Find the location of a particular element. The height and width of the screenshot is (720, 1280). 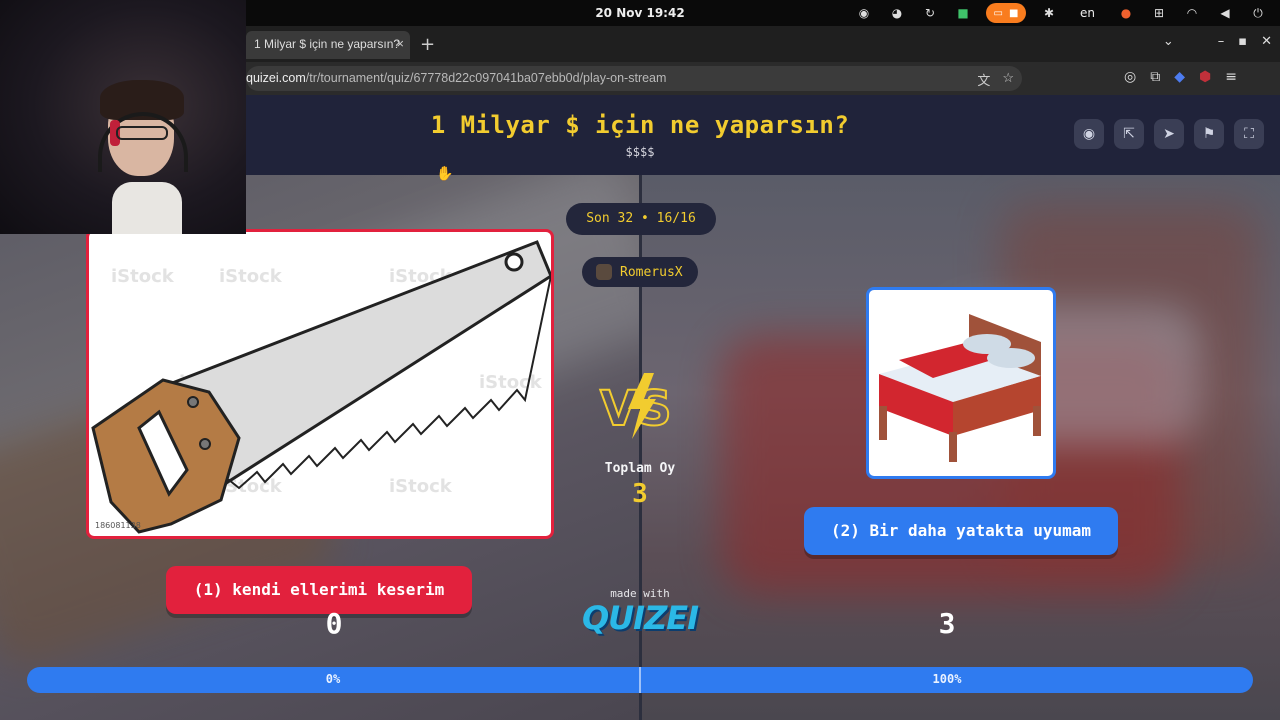

send-icon: ➤ is located at coordinates (1169, 134).